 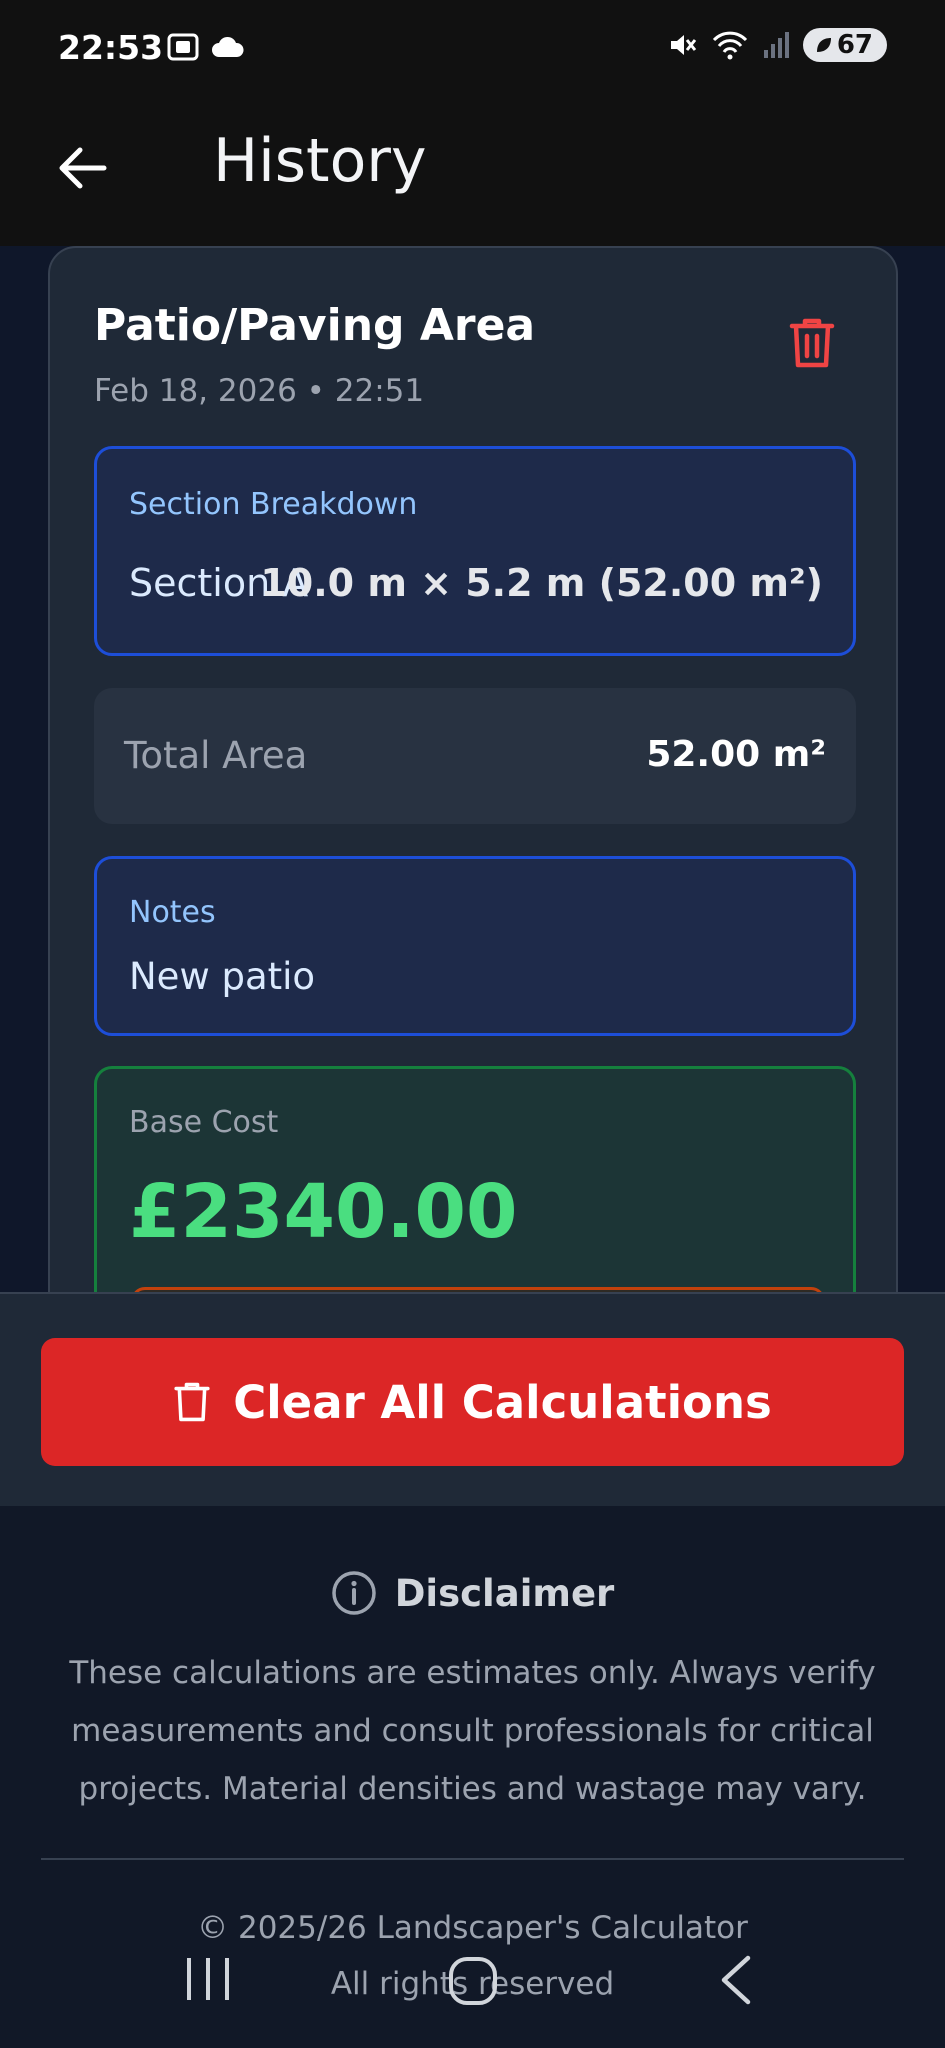 What do you see at coordinates (183, 47) in the screenshot?
I see `screenshot-icon` at bounding box center [183, 47].